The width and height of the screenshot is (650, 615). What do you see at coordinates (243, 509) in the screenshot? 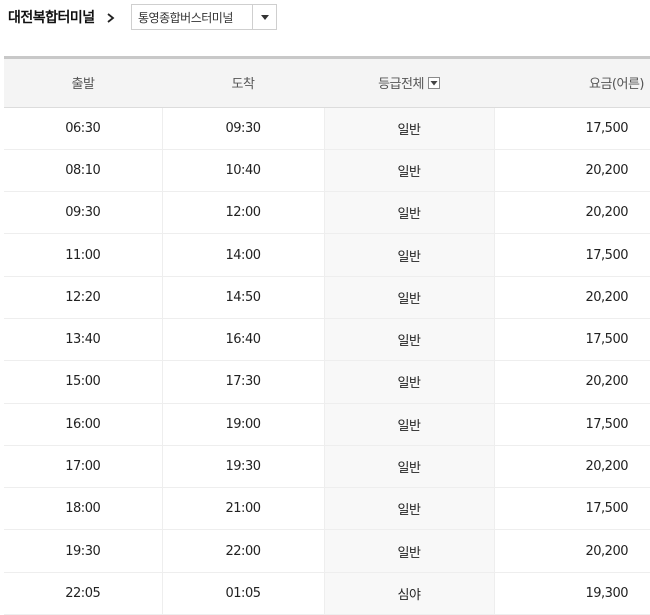
I see `arrival-time: 21:00` at bounding box center [243, 509].